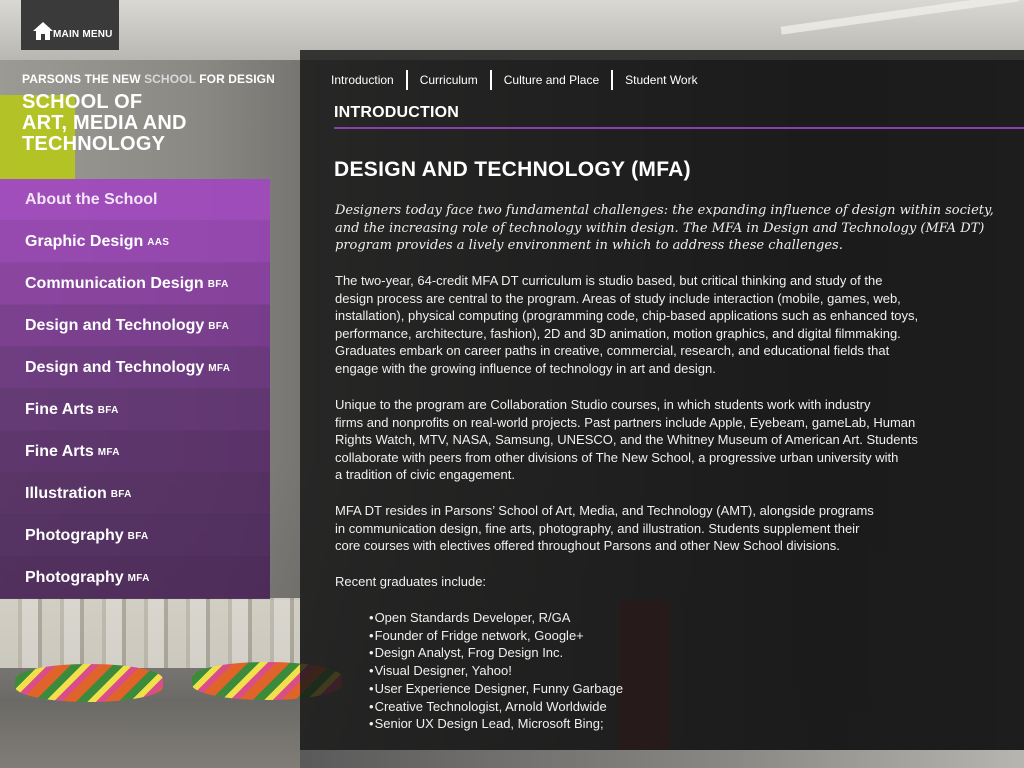 This screenshot has width=1024, height=768. I want to click on main-menu-button: MAIN MENU, so click(70, 25).